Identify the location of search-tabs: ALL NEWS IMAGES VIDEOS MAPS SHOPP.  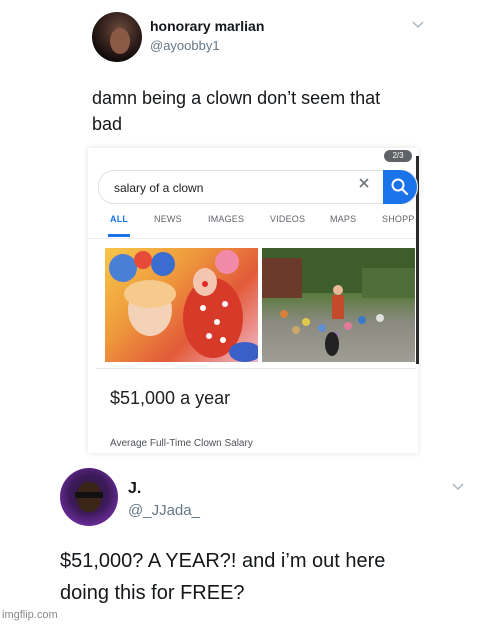
(258, 227).